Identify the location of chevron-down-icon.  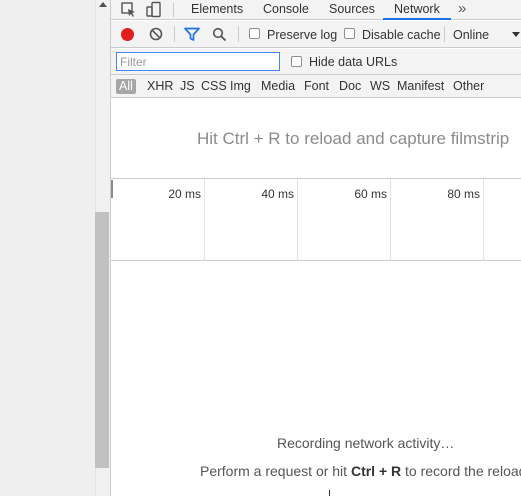
(516, 34).